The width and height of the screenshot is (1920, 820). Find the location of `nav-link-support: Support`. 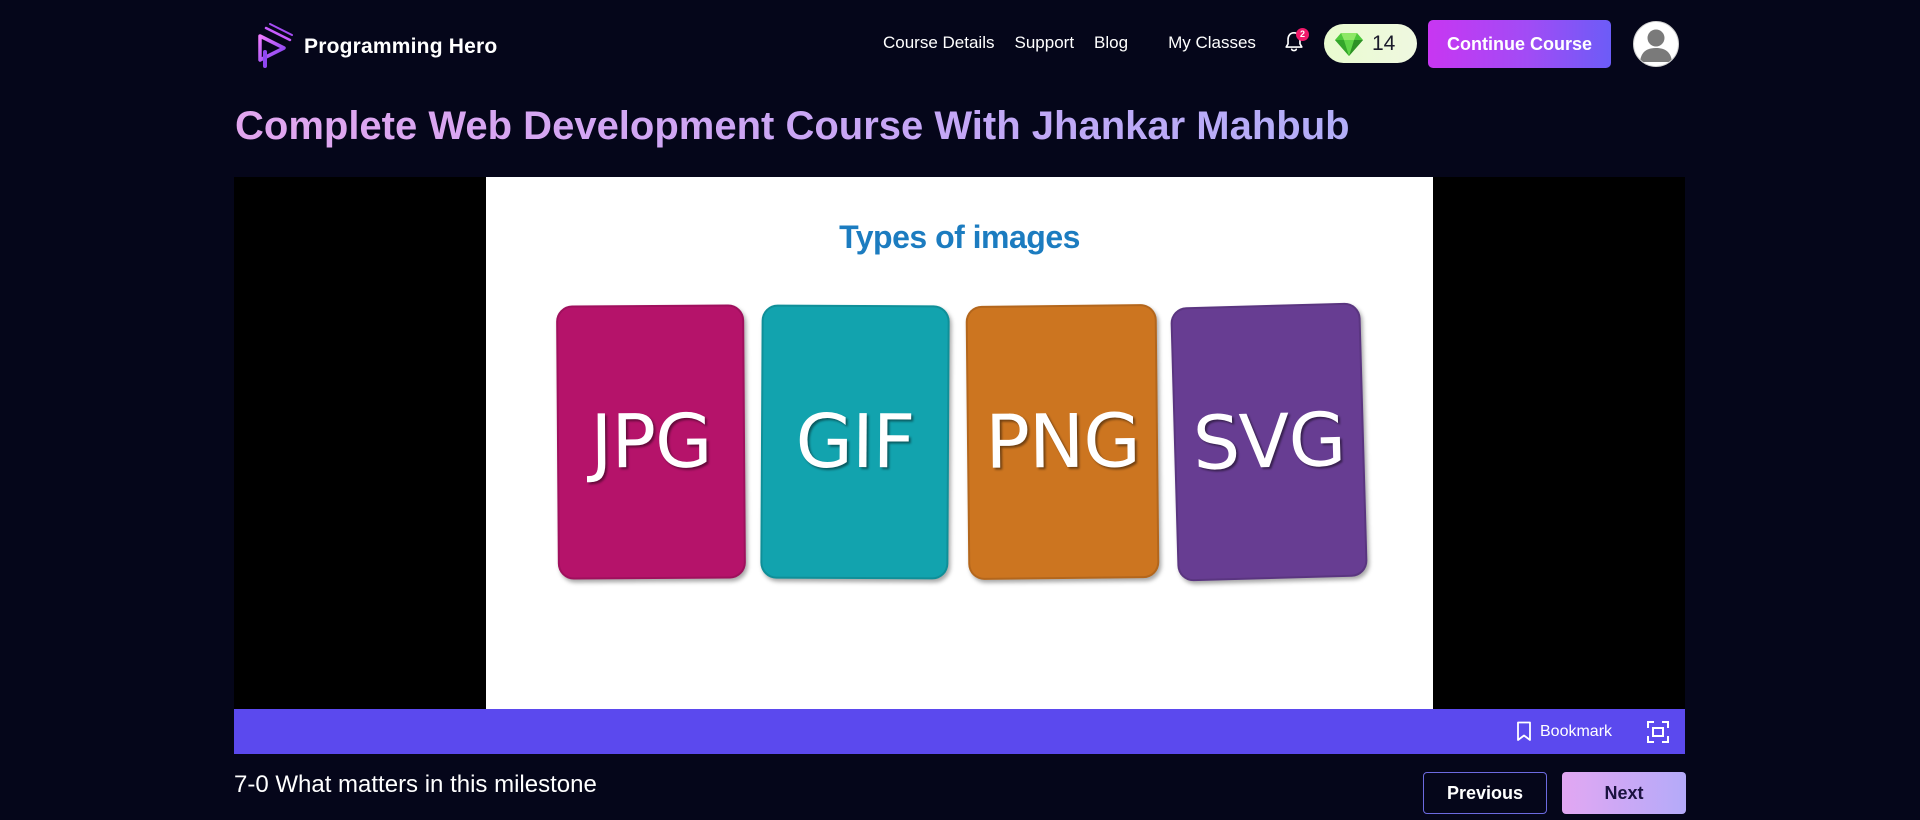

nav-link-support: Support is located at coordinates (1045, 43).